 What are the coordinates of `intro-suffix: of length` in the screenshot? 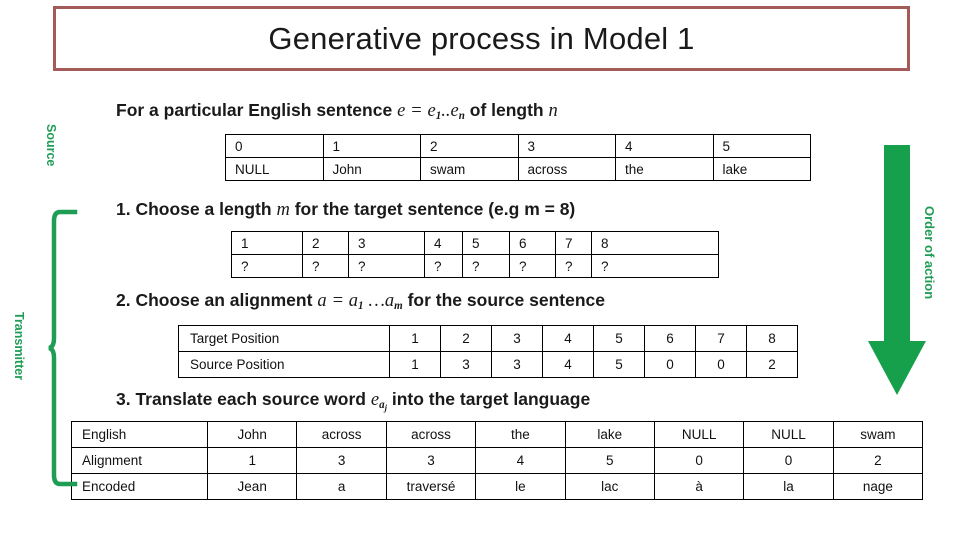 It's located at (506, 110).